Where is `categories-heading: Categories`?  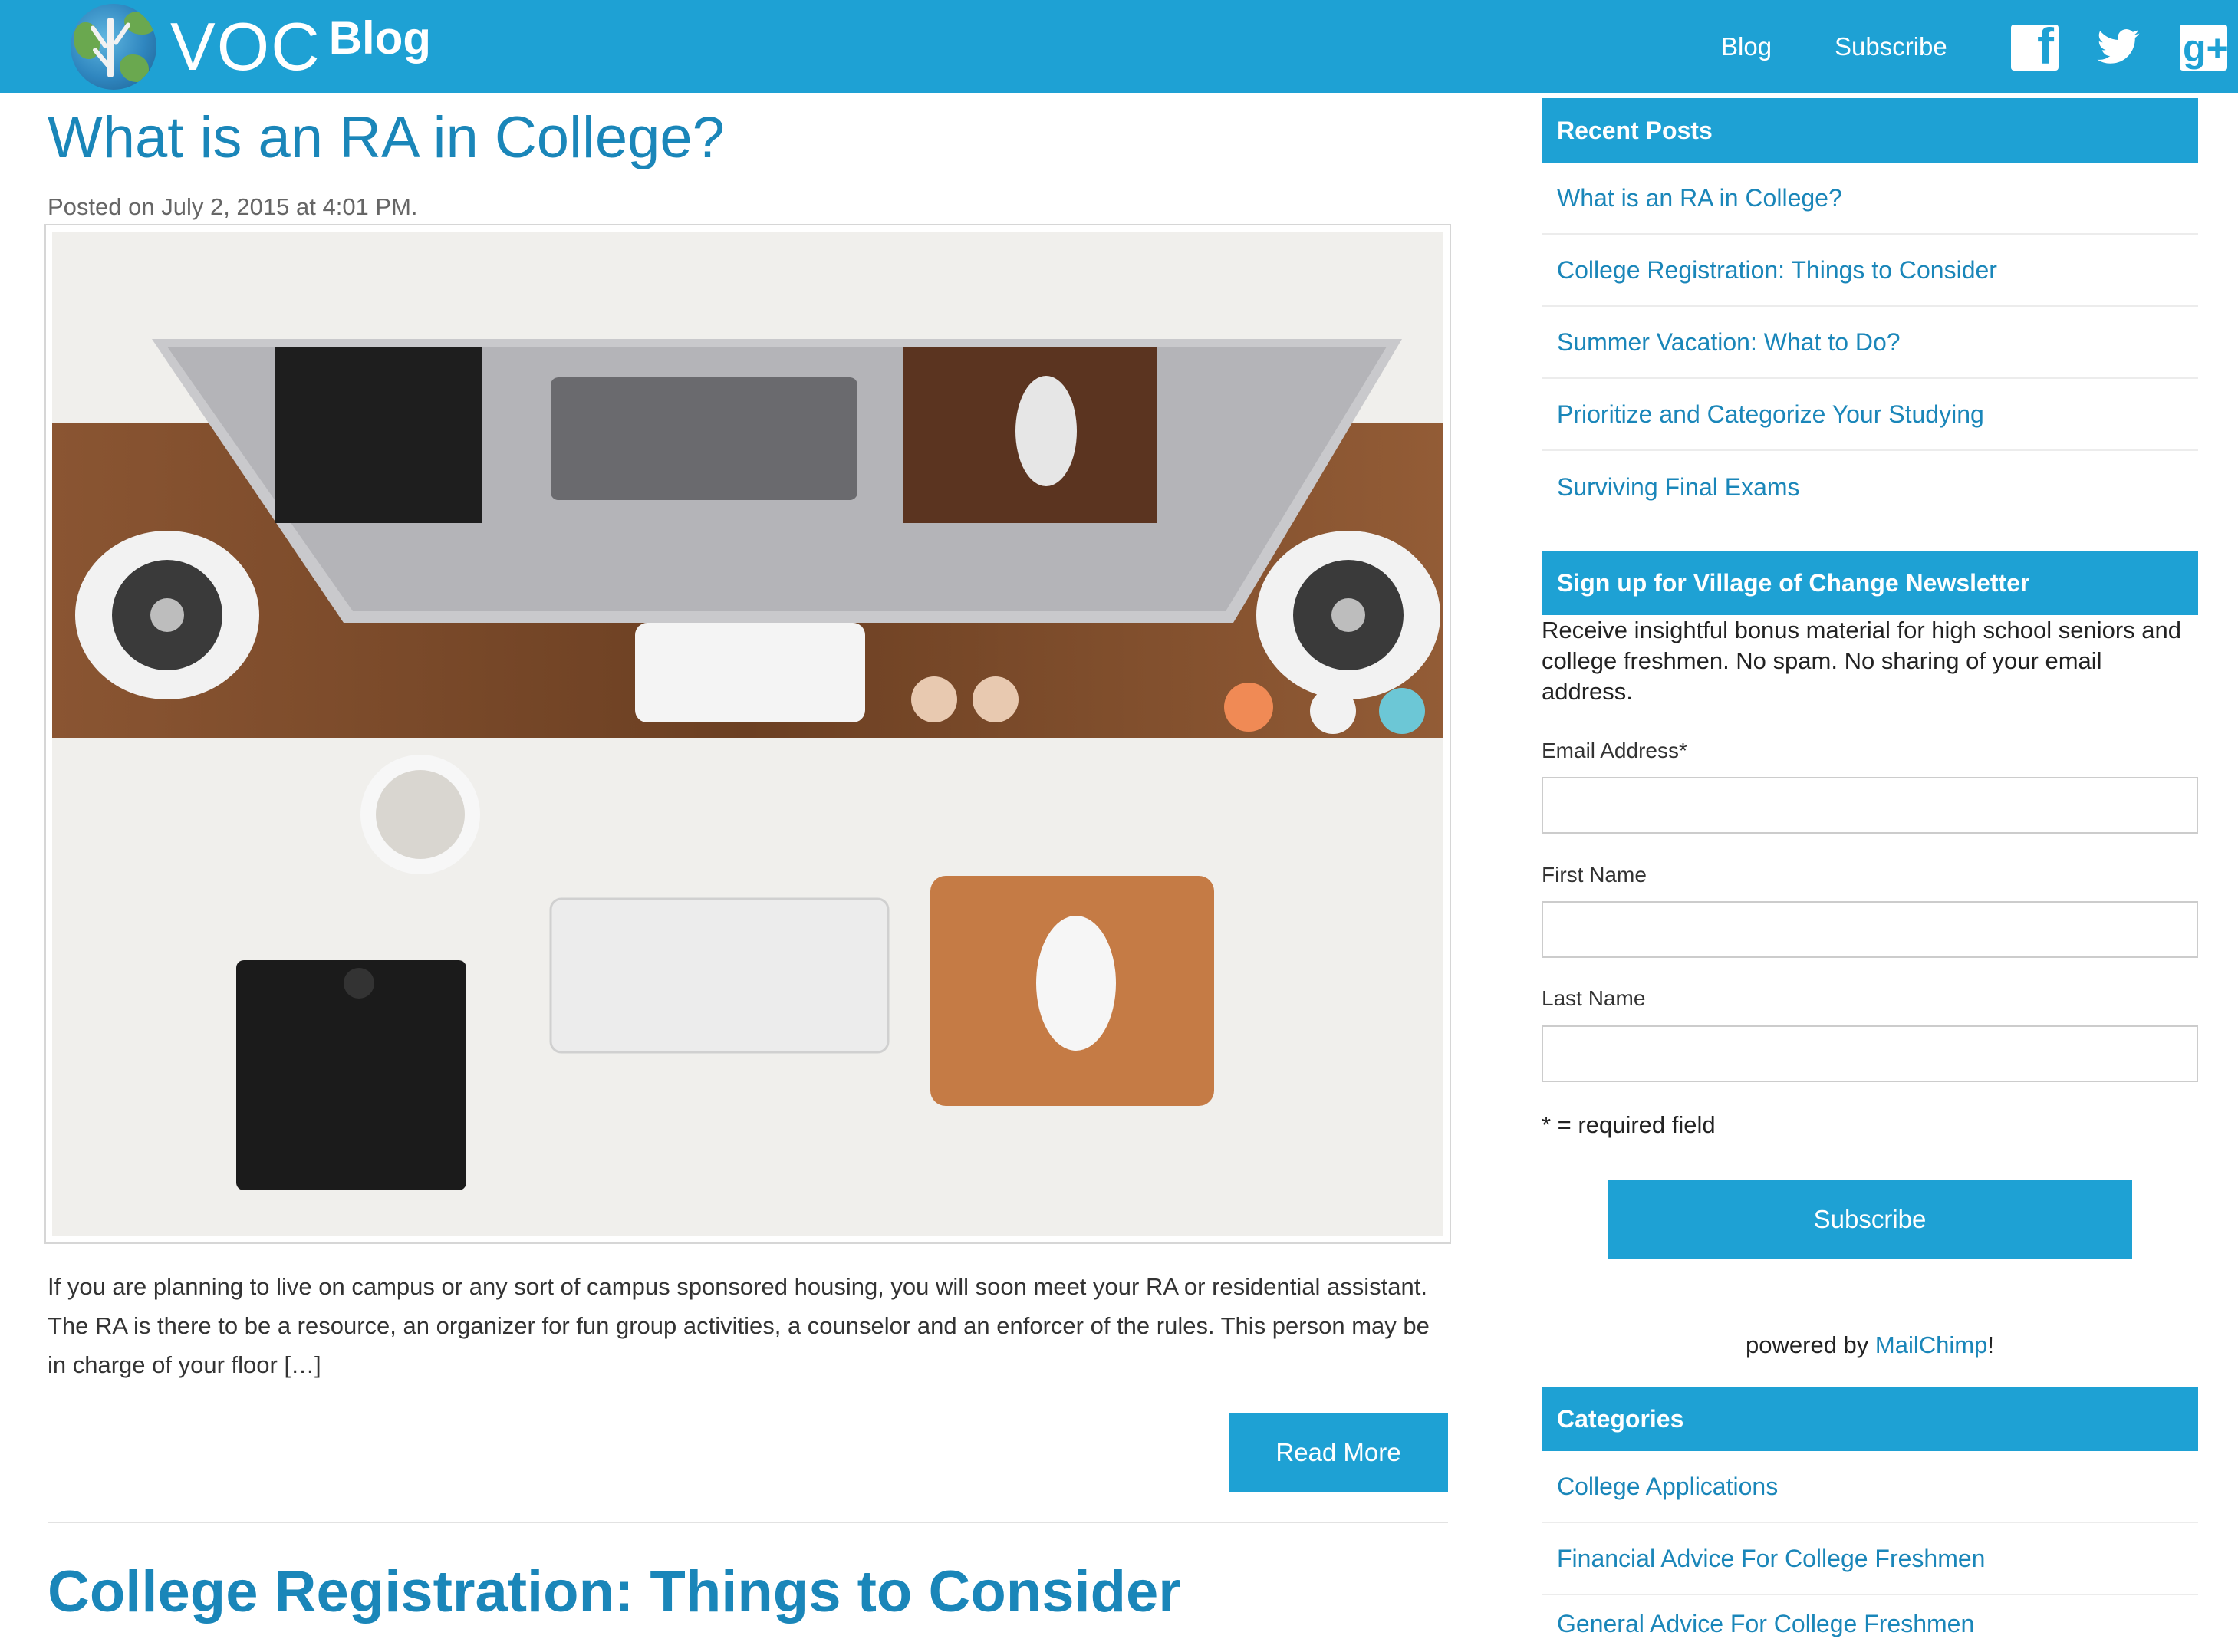 categories-heading: Categories is located at coordinates (1870, 1419).